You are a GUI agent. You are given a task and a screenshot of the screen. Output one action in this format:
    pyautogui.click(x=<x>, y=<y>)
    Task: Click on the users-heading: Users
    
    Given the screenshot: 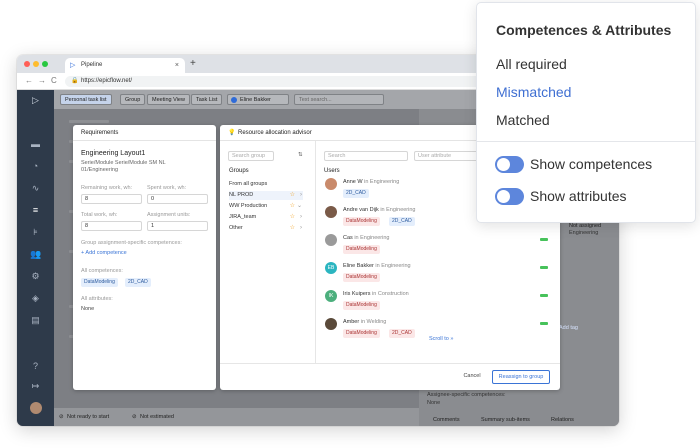 What is the action you would take?
    pyautogui.click(x=332, y=171)
    